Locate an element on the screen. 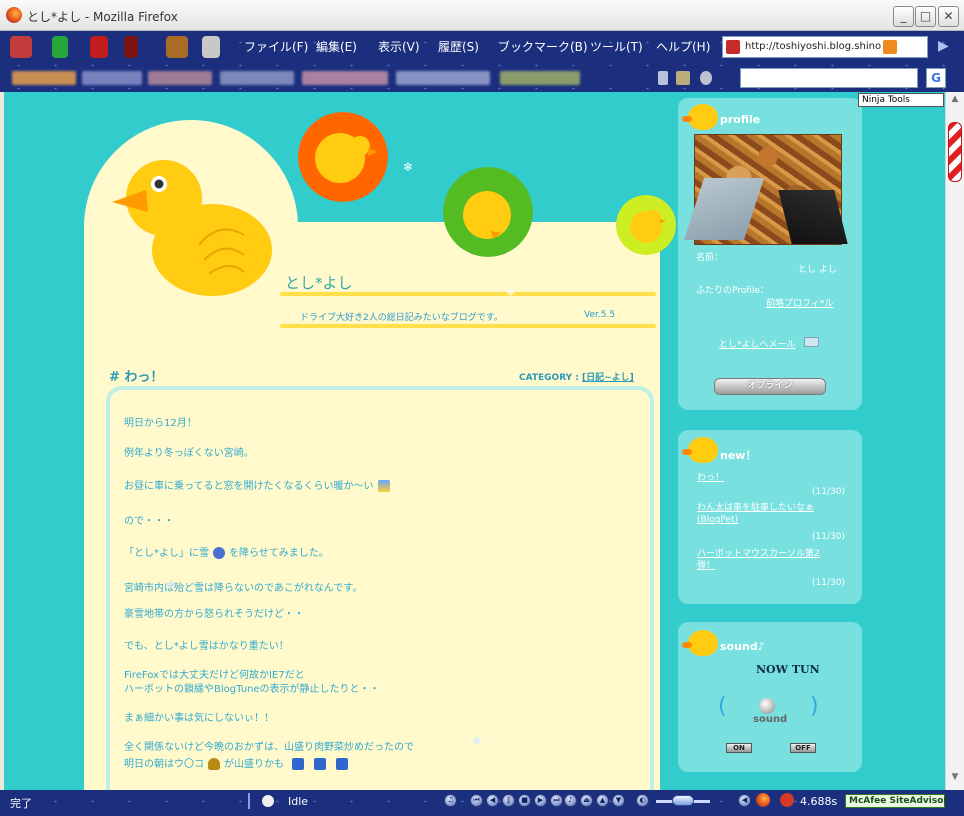 The image size is (964, 816). microphone-icon is located at coordinates (706, 78).